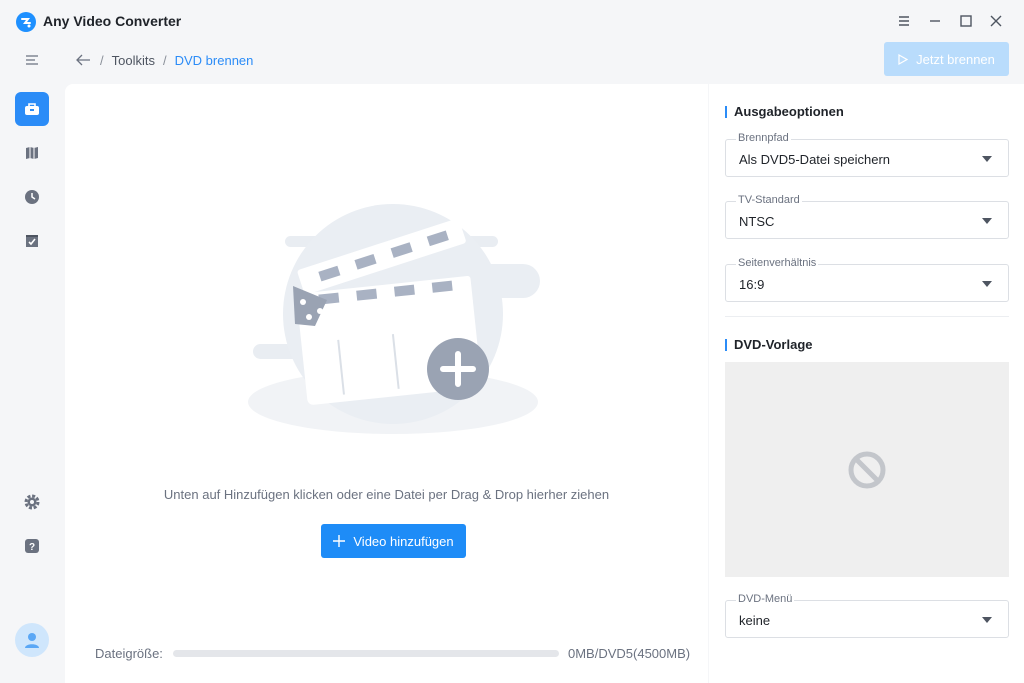 The height and width of the screenshot is (683, 1024). What do you see at coordinates (955, 59) in the screenshot?
I see `burn-now-label: Jetzt brennen` at bounding box center [955, 59].